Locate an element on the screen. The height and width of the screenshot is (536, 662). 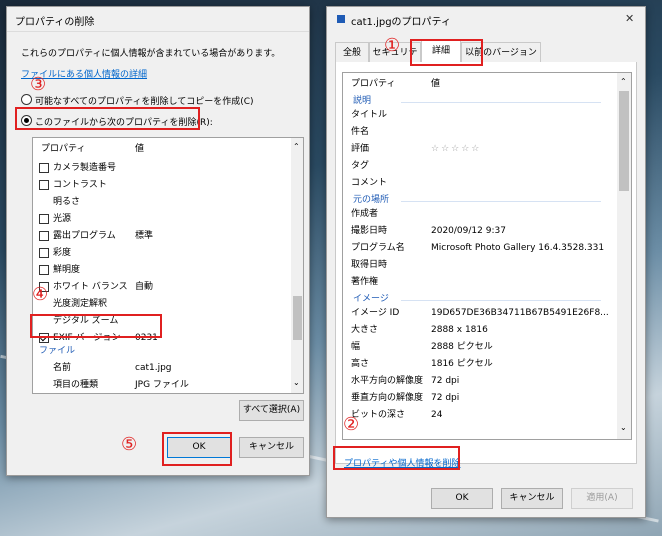
detail-value: 2020/09/12 9:37 is located at coordinates (468, 231).